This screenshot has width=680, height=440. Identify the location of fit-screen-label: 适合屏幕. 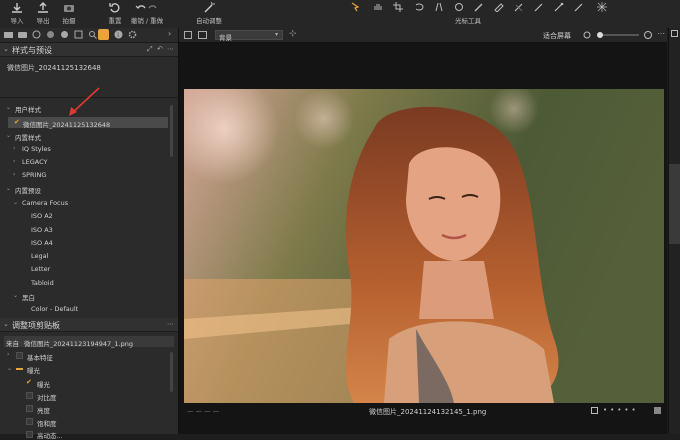
(557, 36).